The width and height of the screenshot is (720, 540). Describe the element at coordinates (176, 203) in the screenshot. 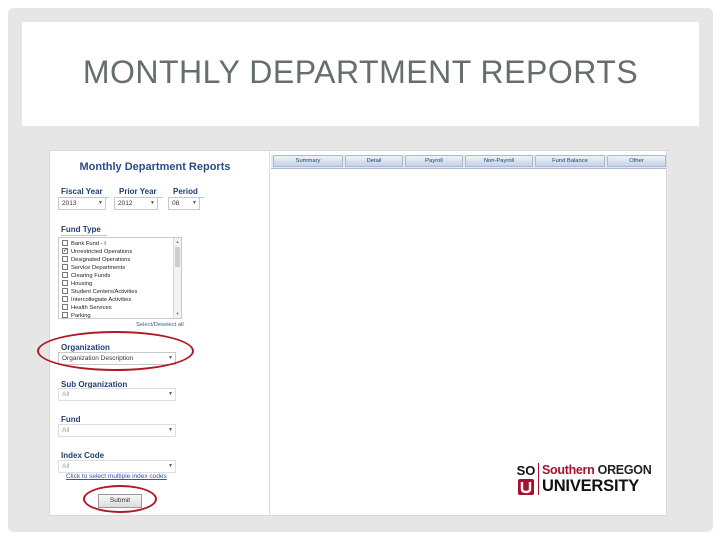

I see `period-value: 08` at that location.